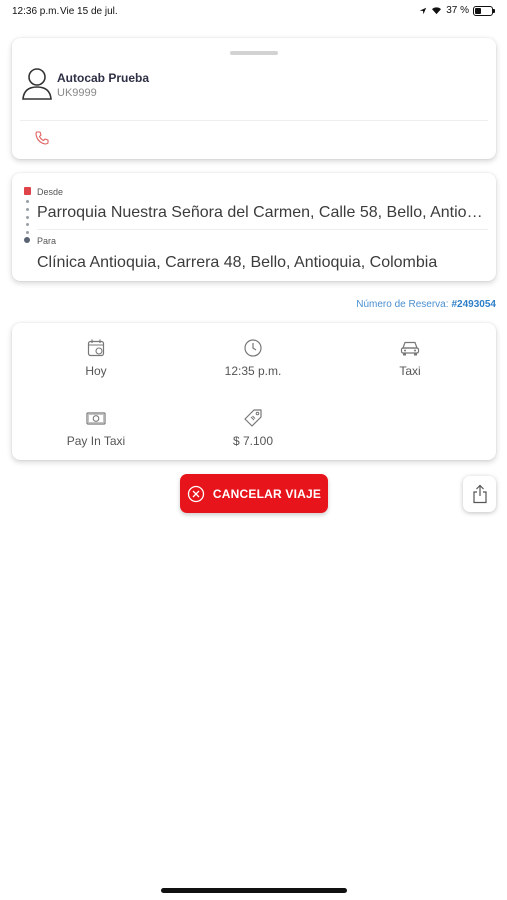  I want to click on cancel-trip-label: CANCELAR VIAJE, so click(267, 493).